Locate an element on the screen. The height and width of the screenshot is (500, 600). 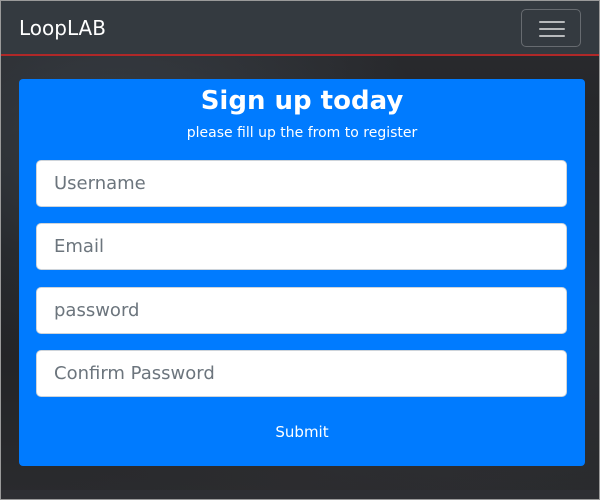
brand-logo-link: LoopLAB is located at coordinates (62, 28).